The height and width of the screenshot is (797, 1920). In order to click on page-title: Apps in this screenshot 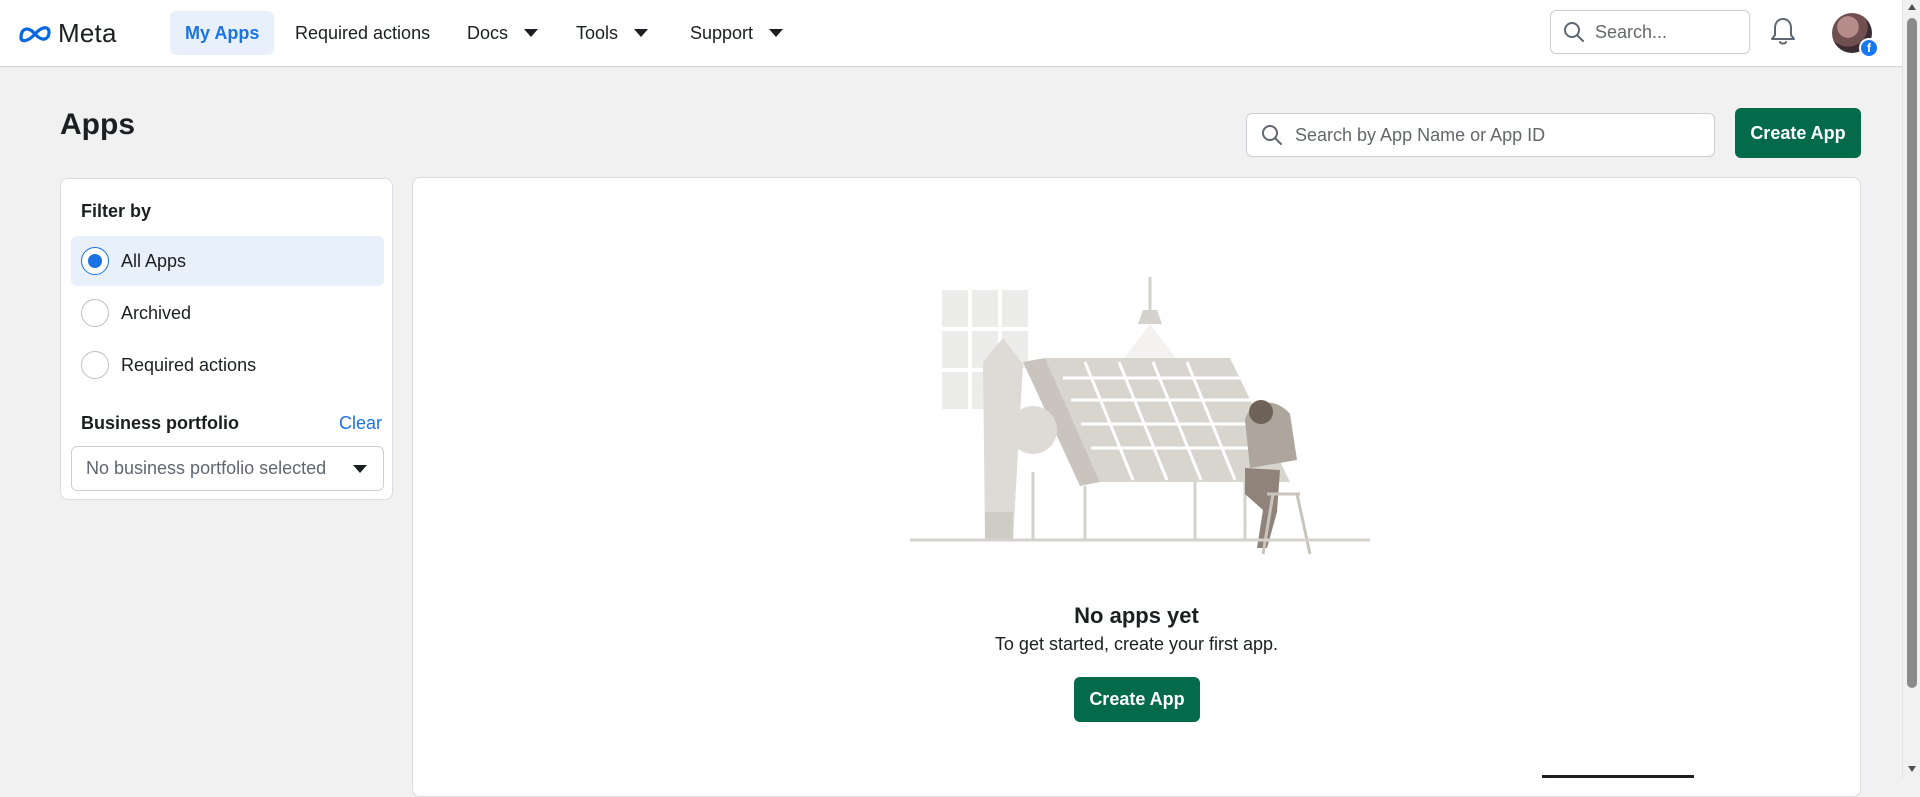, I will do `click(97, 124)`.